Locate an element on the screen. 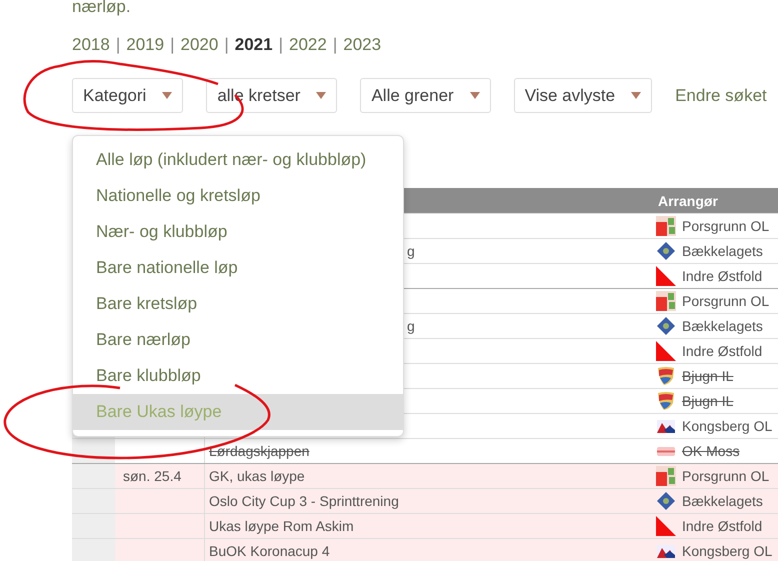  menu-item: Nær- og klubbløp is located at coordinates (238, 232).